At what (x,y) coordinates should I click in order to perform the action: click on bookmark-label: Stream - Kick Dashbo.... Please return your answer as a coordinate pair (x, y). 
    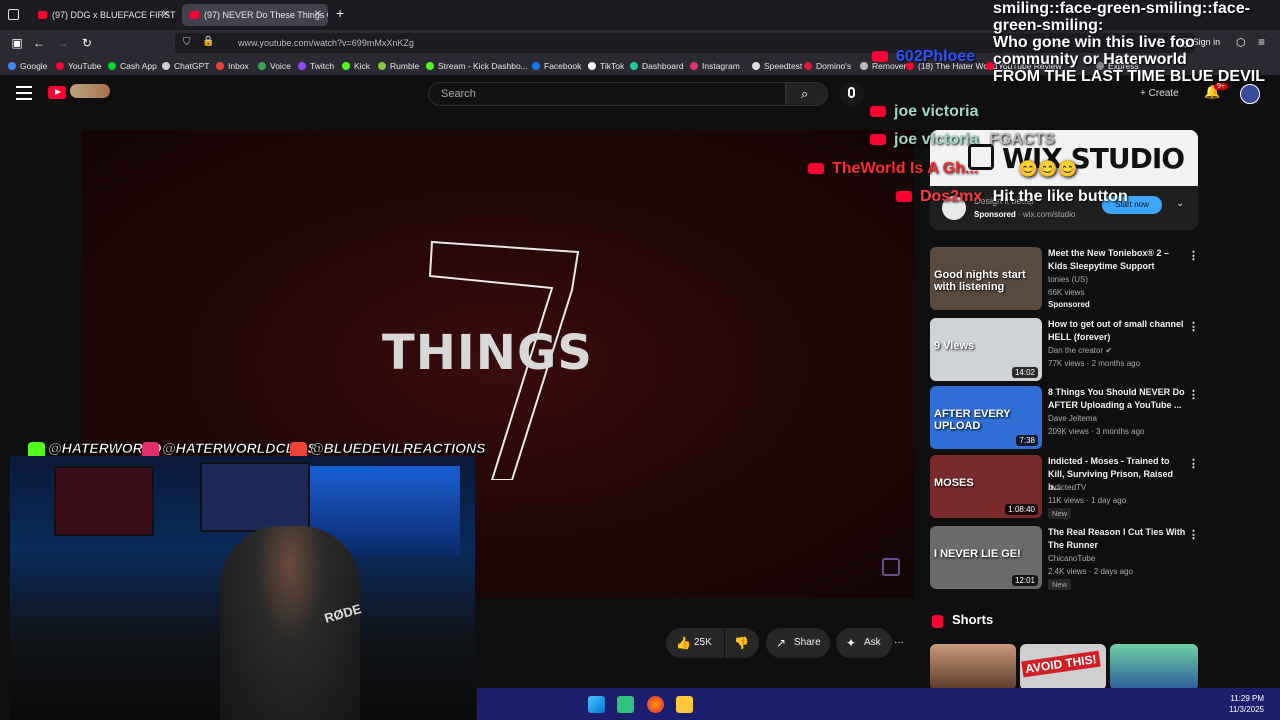
    Looking at the image, I should click on (483, 66).